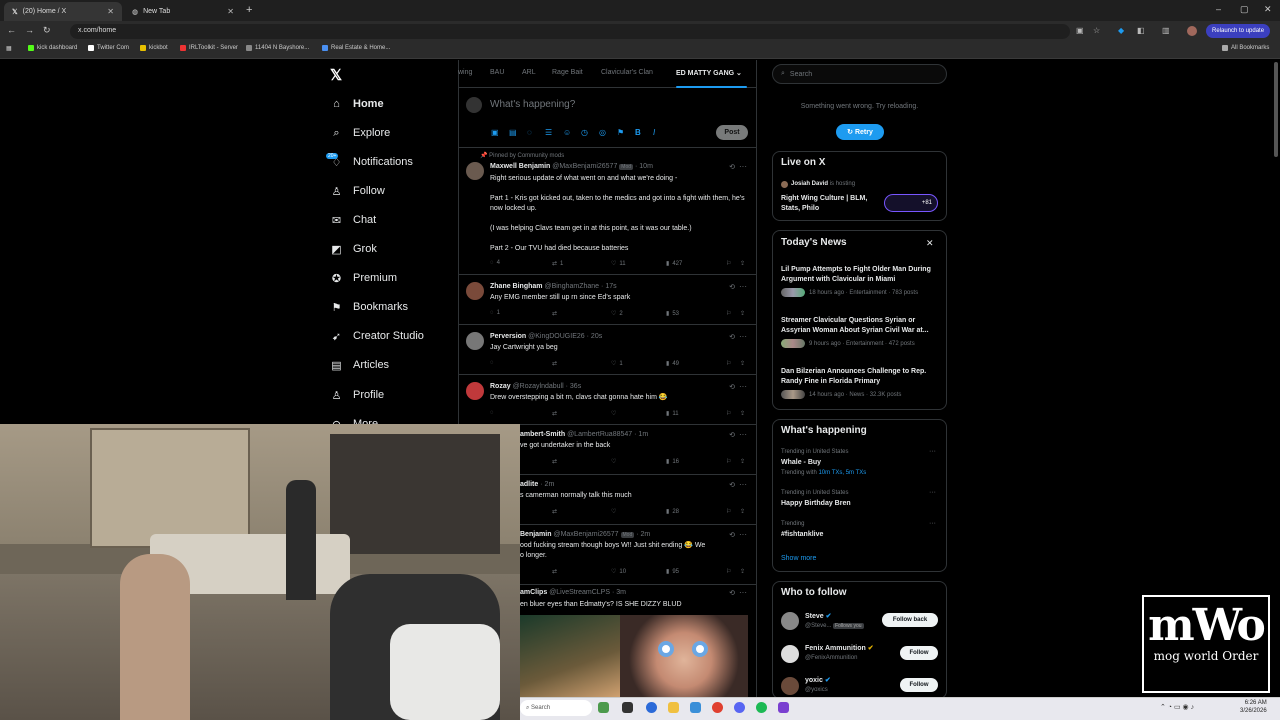 This screenshot has height=720, width=1280. What do you see at coordinates (230, 11) in the screenshot?
I see `close-tab-icon: ✕` at bounding box center [230, 11].